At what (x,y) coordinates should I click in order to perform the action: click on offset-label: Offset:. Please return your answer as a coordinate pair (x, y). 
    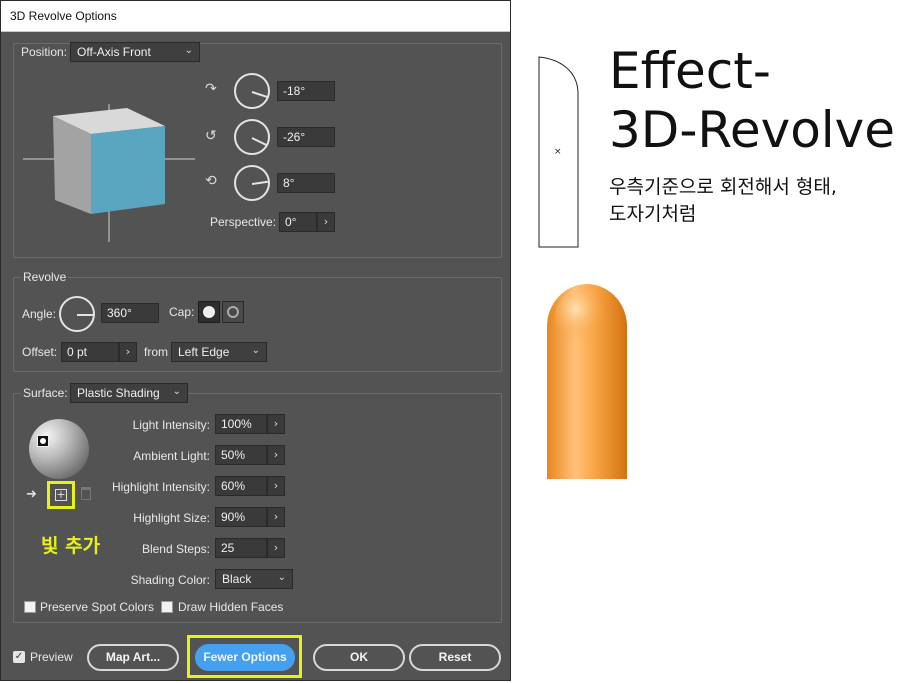
    Looking at the image, I should click on (40, 352).